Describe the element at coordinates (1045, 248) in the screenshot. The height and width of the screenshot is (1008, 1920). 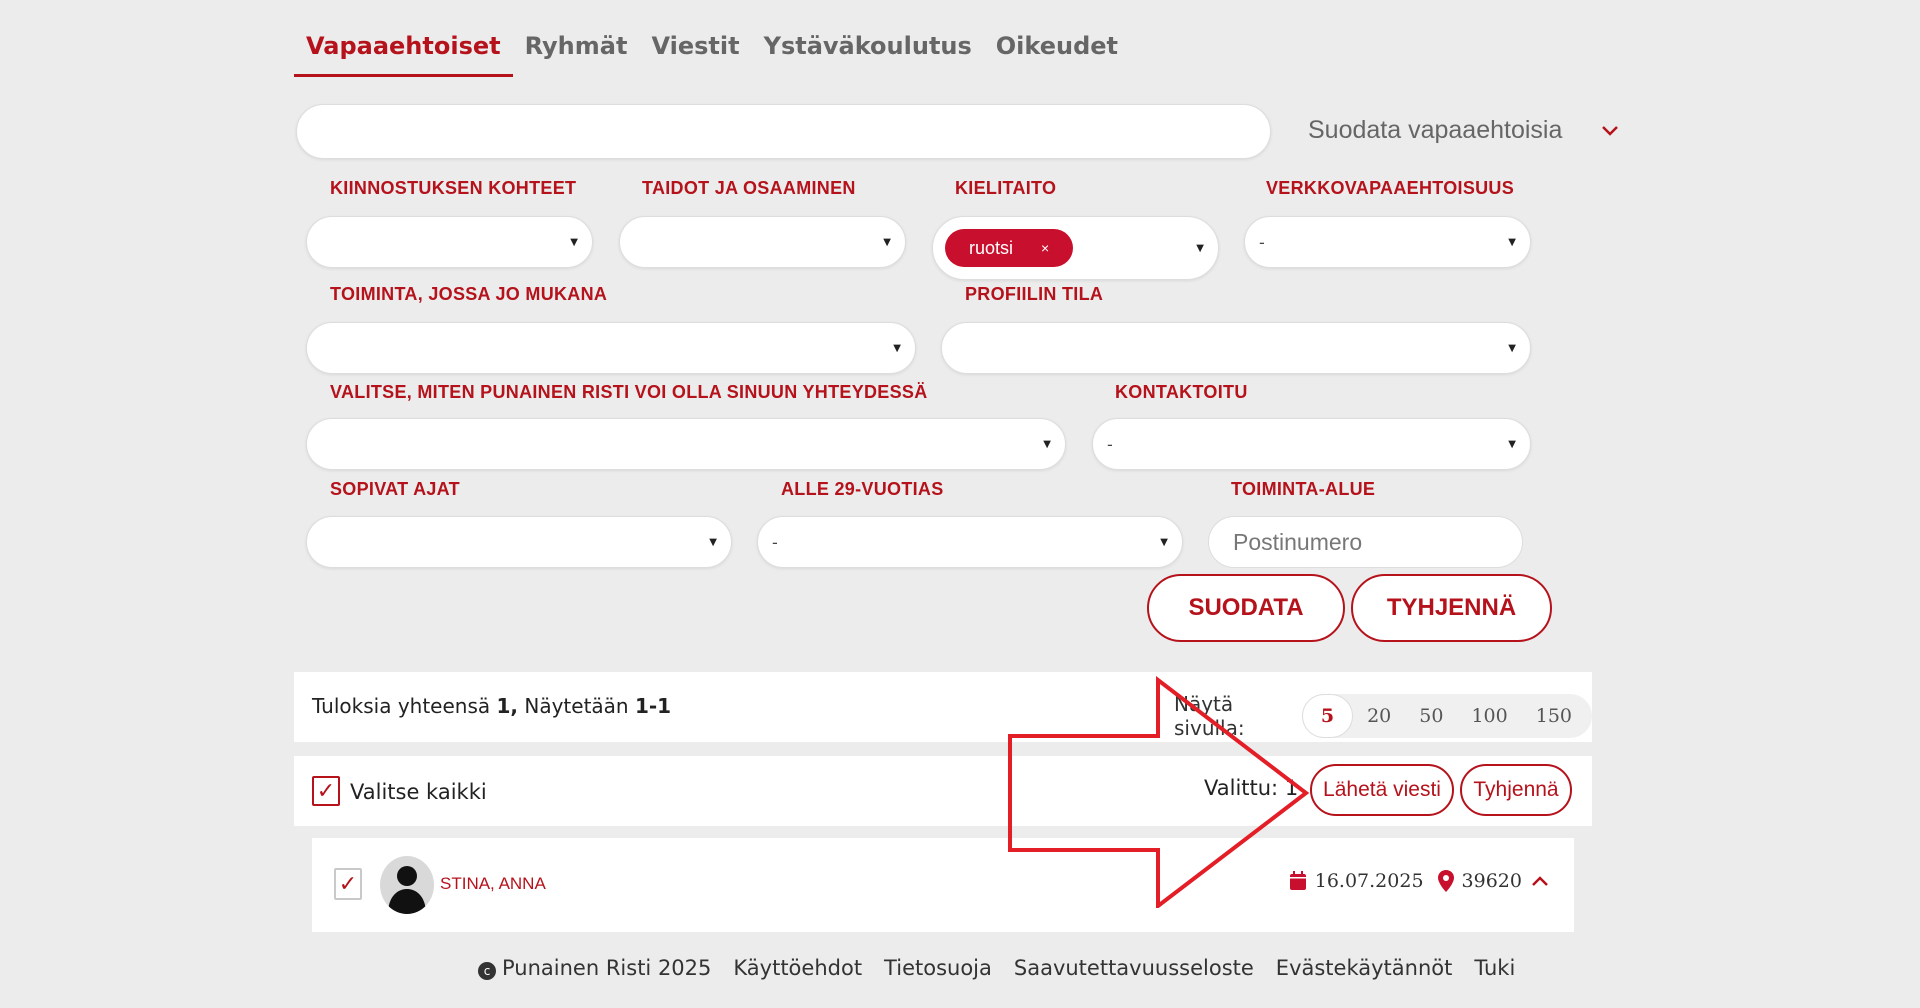
I see `remove-chip-icon: ×` at that location.